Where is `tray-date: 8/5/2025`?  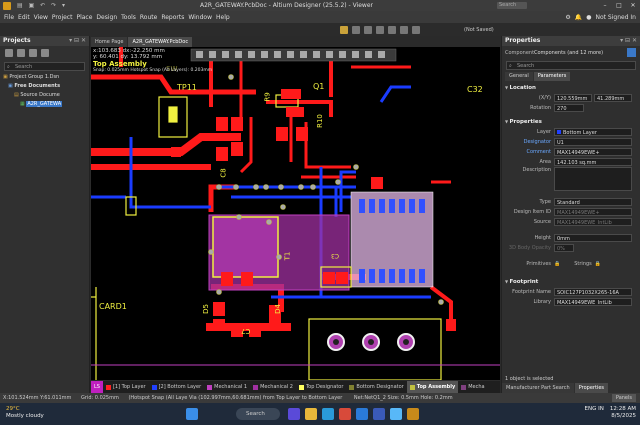 tray-date: 8/5/2025 is located at coordinates (623, 416).